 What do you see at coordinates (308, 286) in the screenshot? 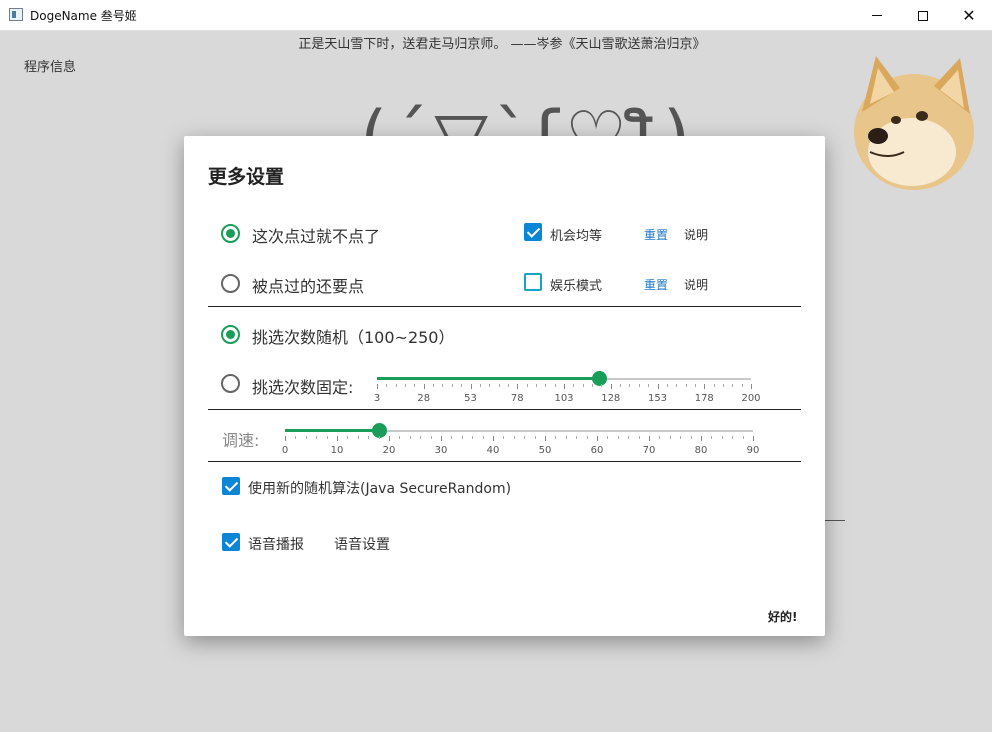
I see `radio-allow-repeat-label: 被点过的还要点` at bounding box center [308, 286].